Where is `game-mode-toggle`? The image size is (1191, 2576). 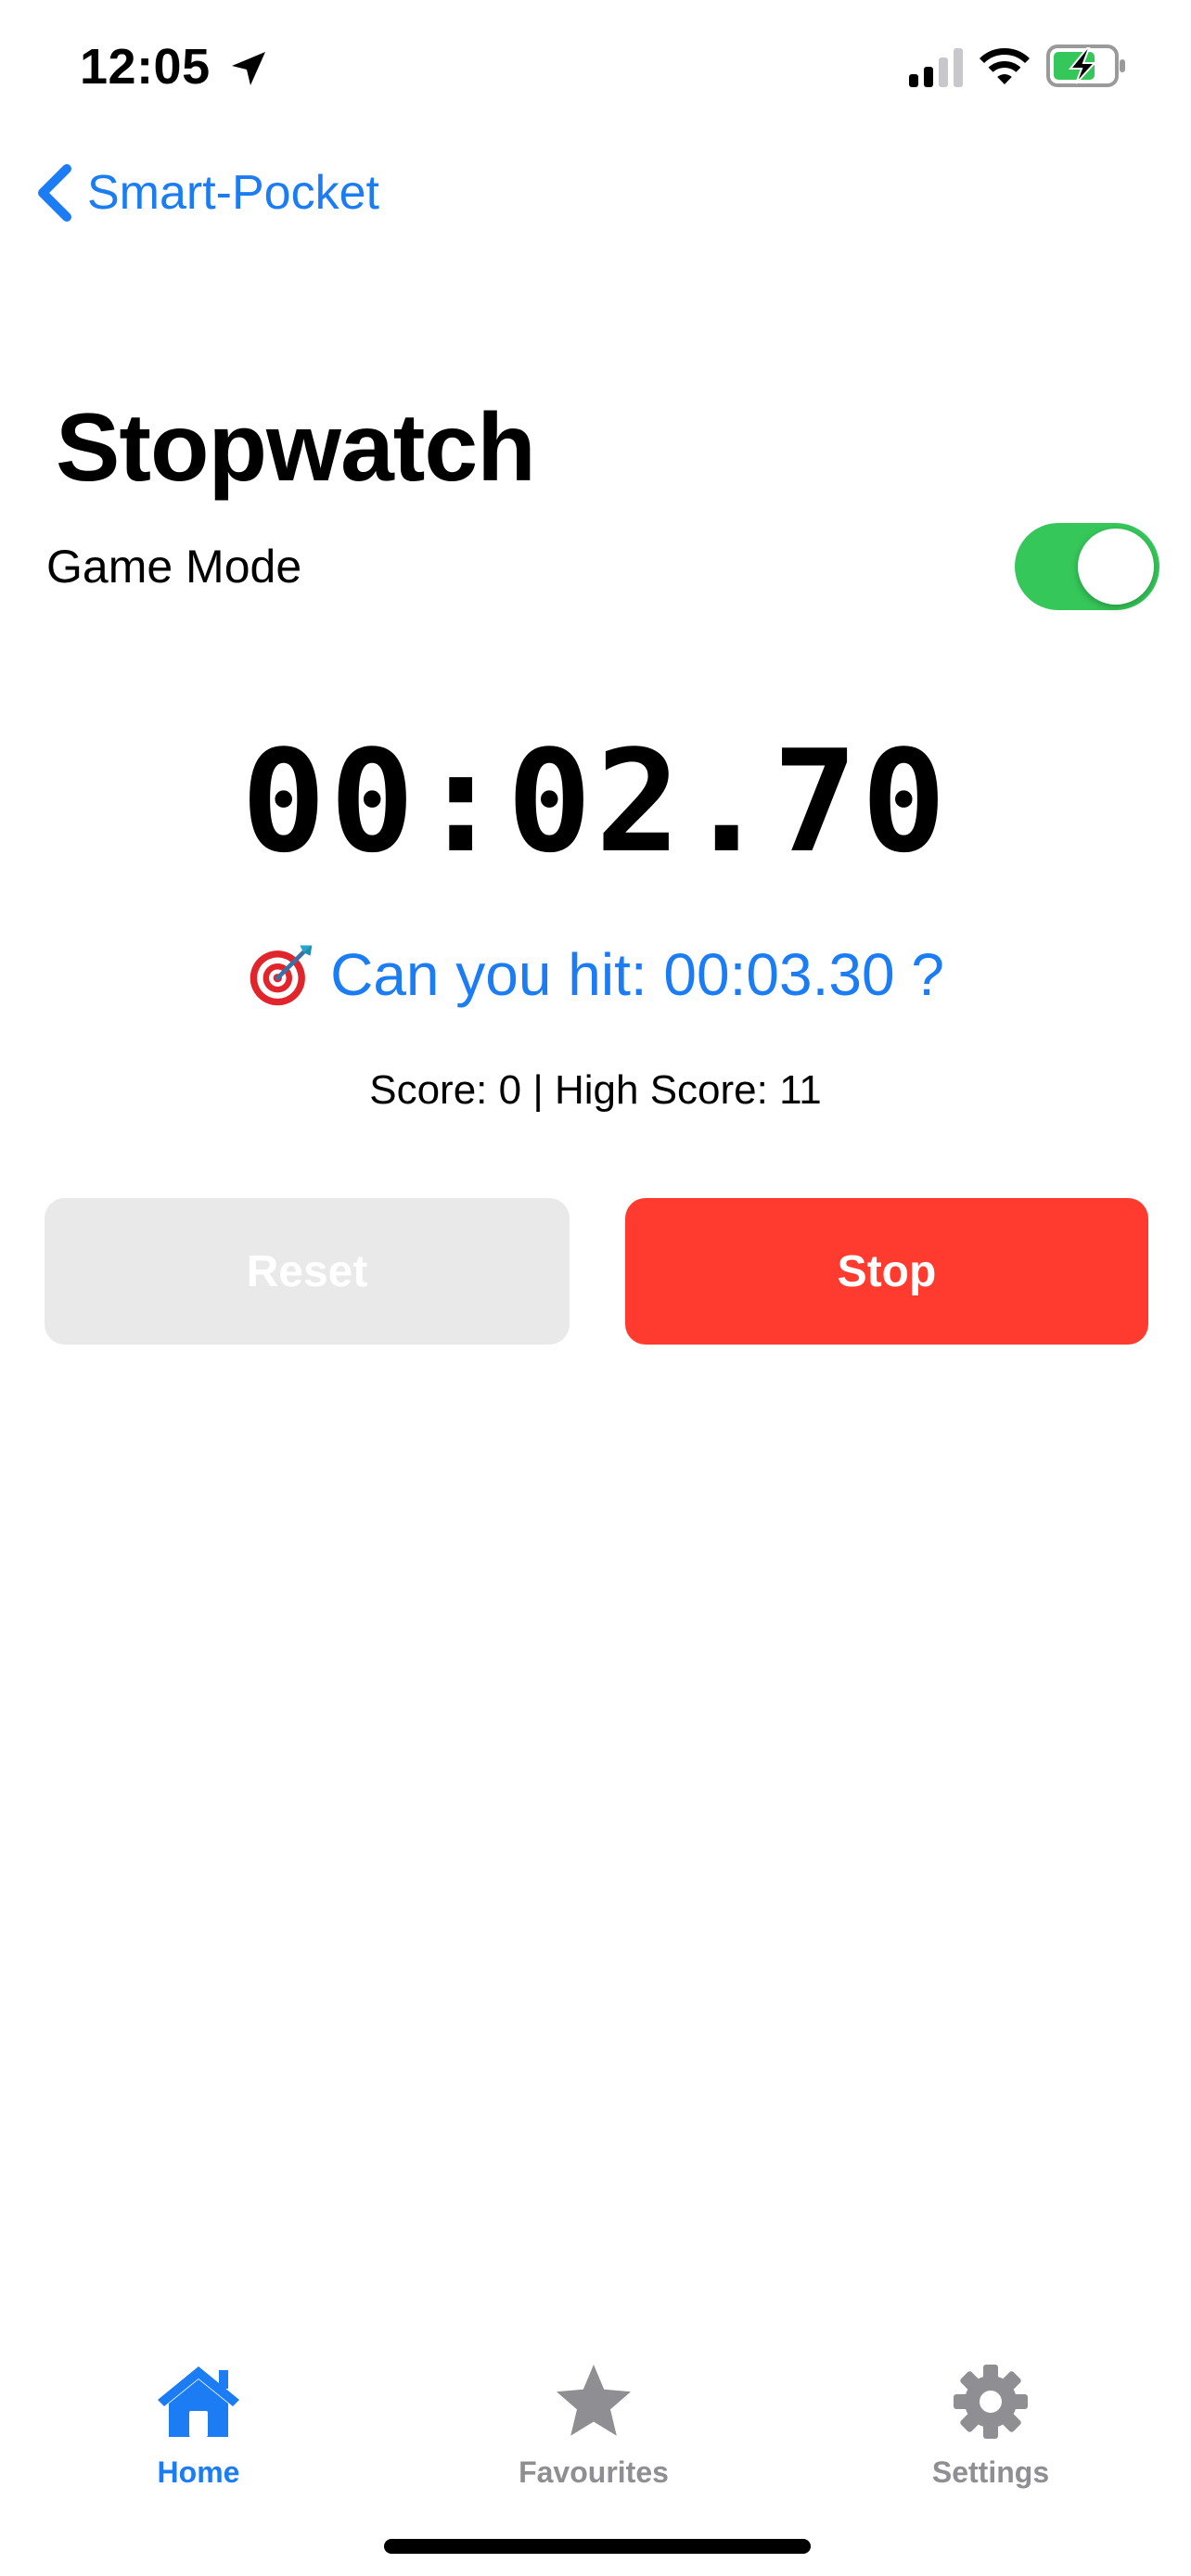 game-mode-toggle is located at coordinates (1087, 566).